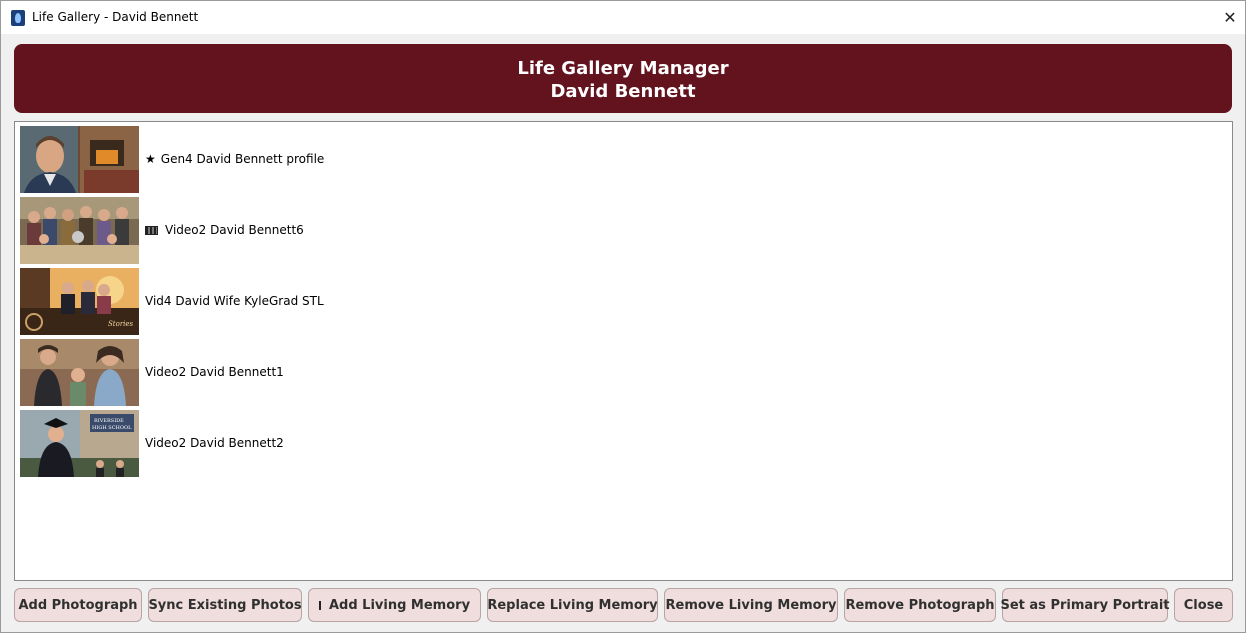 Image resolution: width=1246 pixels, height=633 pixels. Describe the element at coordinates (79, 230) in the screenshot. I see `thumbnail-family-photo` at that location.